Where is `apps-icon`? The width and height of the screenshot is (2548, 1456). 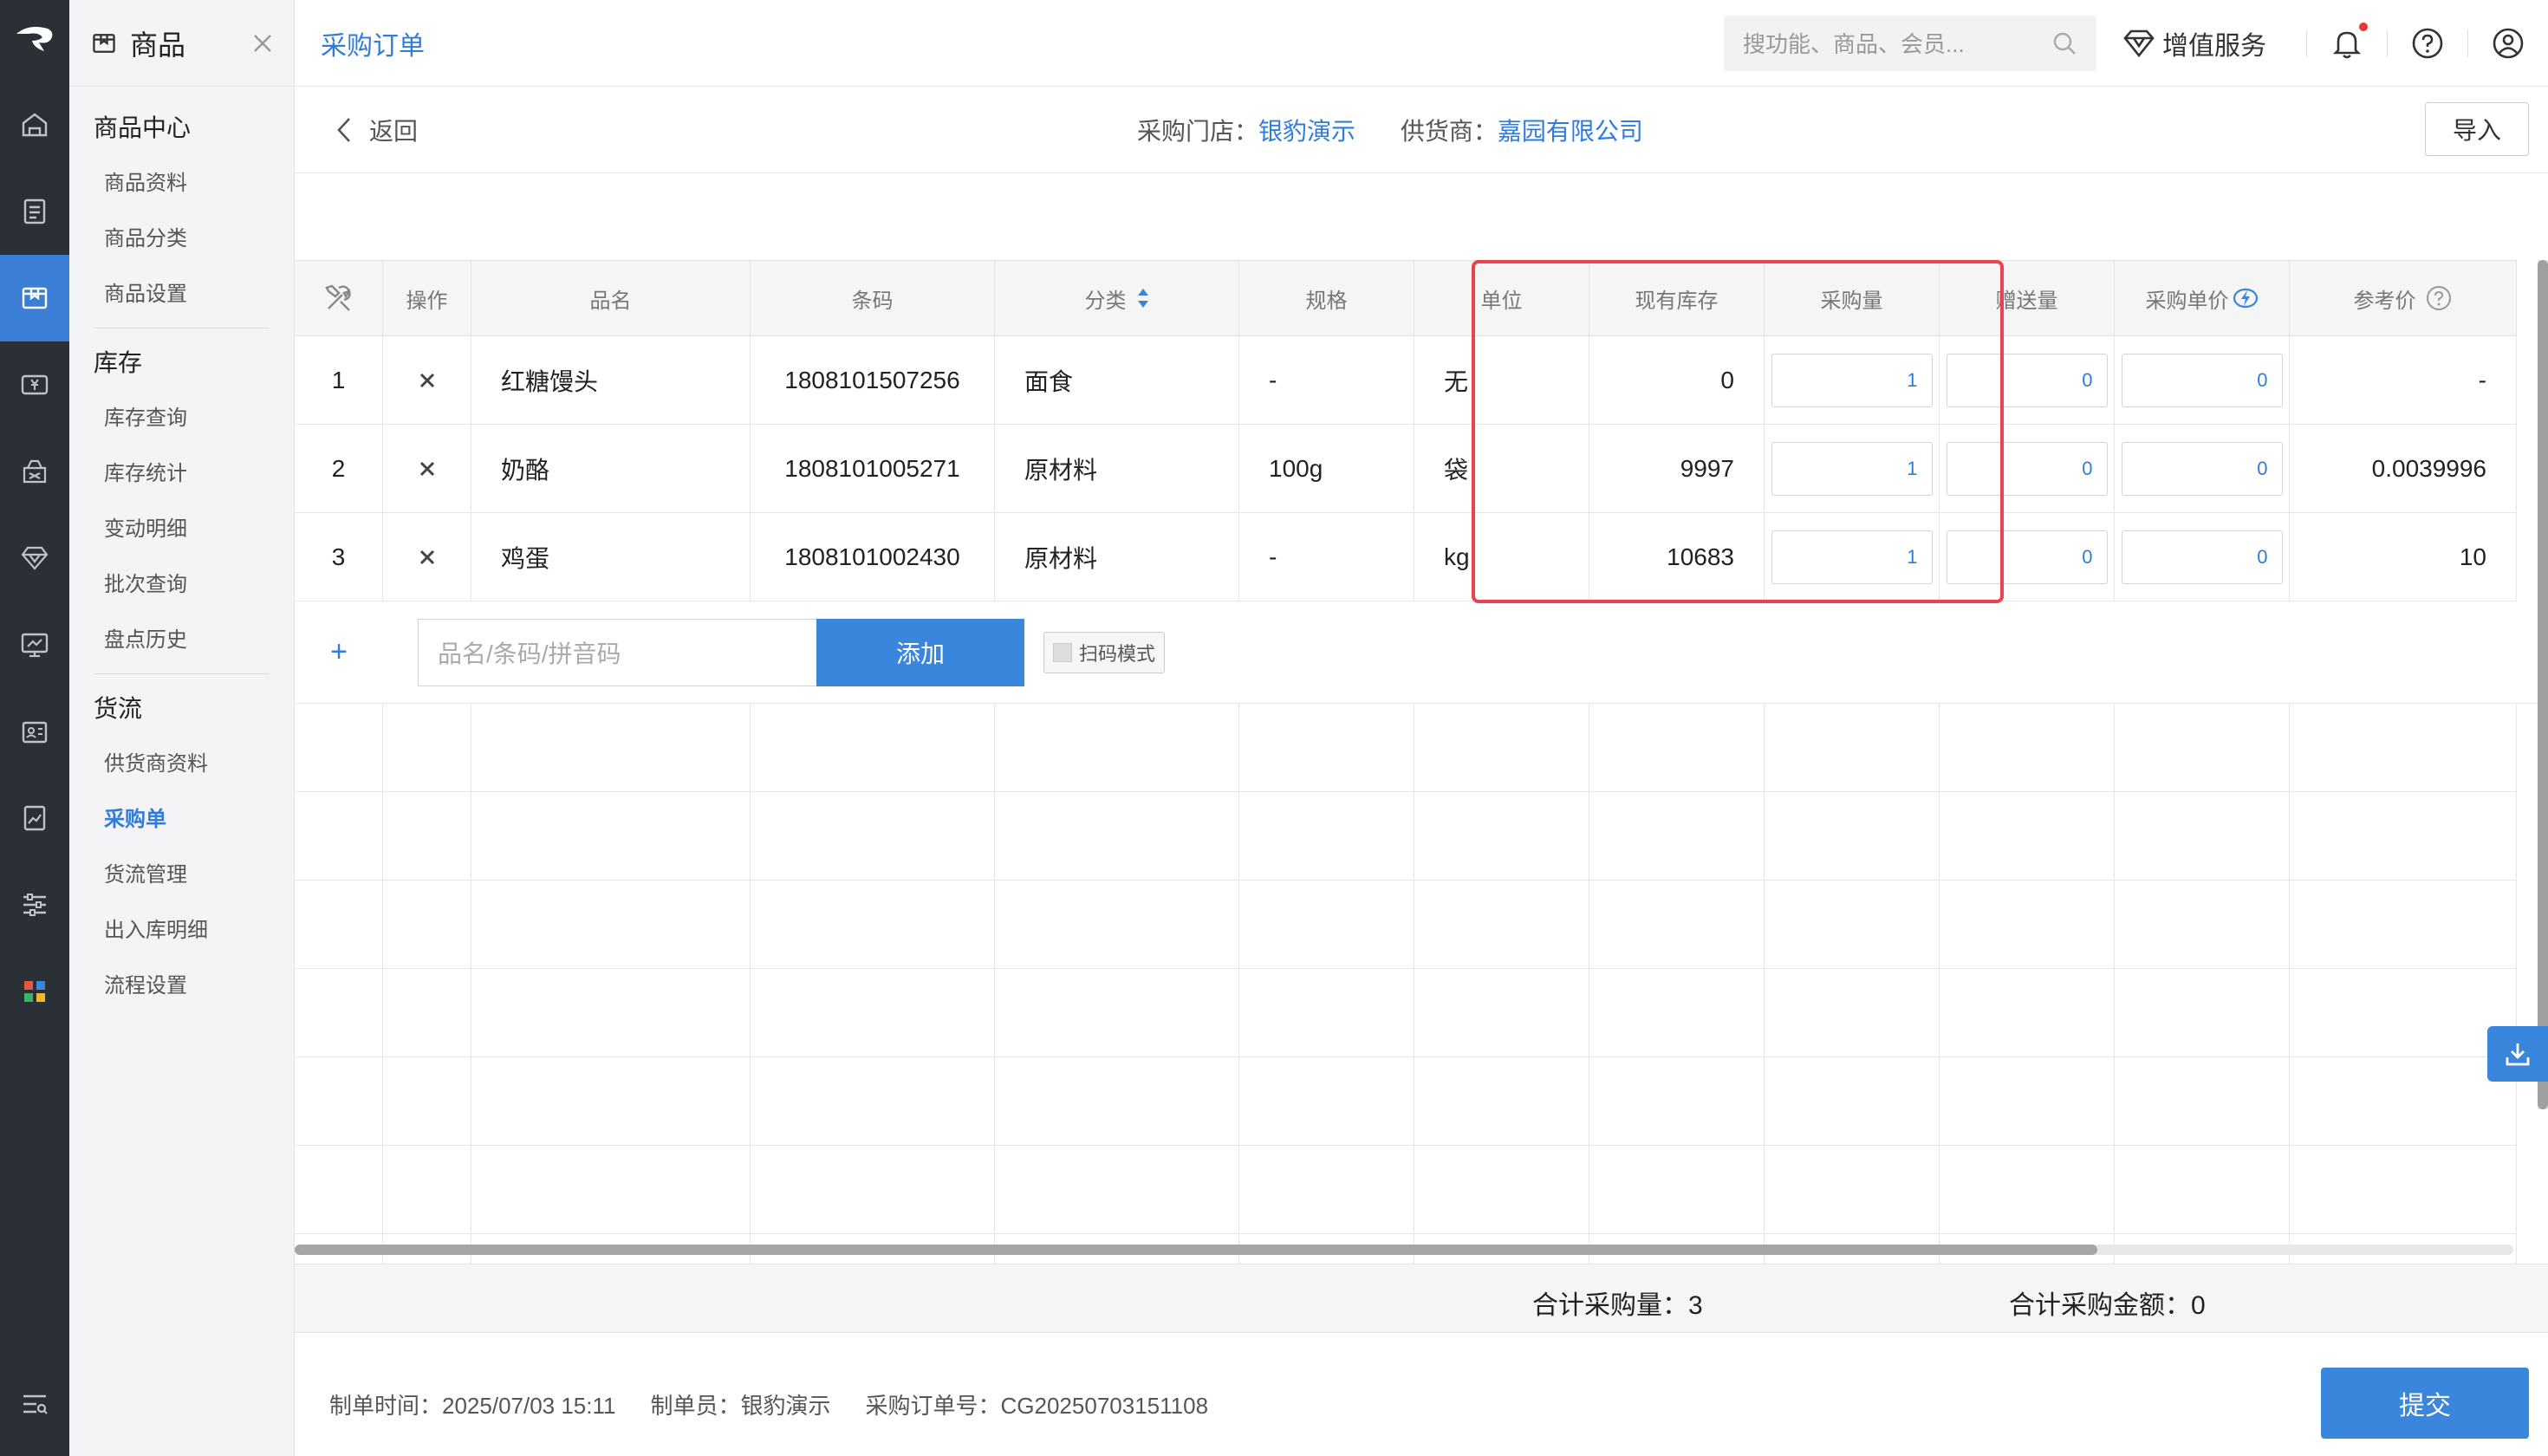
apps-icon is located at coordinates (34, 991).